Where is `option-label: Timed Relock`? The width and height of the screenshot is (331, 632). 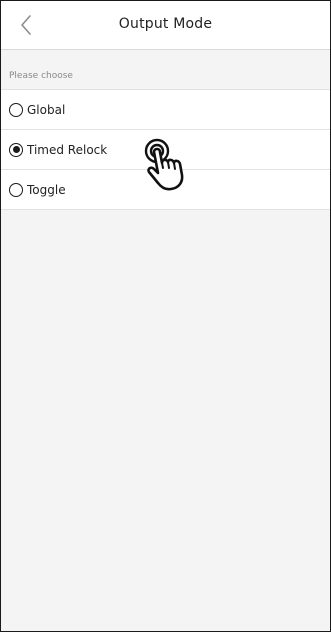
option-label: Timed Relock is located at coordinates (67, 149).